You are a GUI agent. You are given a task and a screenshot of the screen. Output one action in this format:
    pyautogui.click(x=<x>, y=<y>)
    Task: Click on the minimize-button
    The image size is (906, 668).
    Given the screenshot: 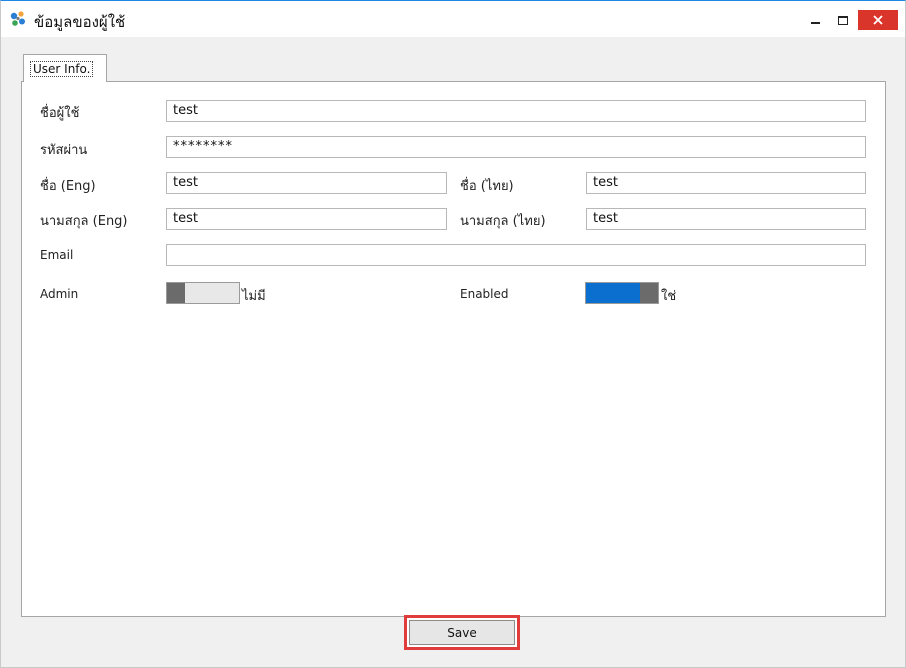 What is the action you would take?
    pyautogui.click(x=815, y=20)
    